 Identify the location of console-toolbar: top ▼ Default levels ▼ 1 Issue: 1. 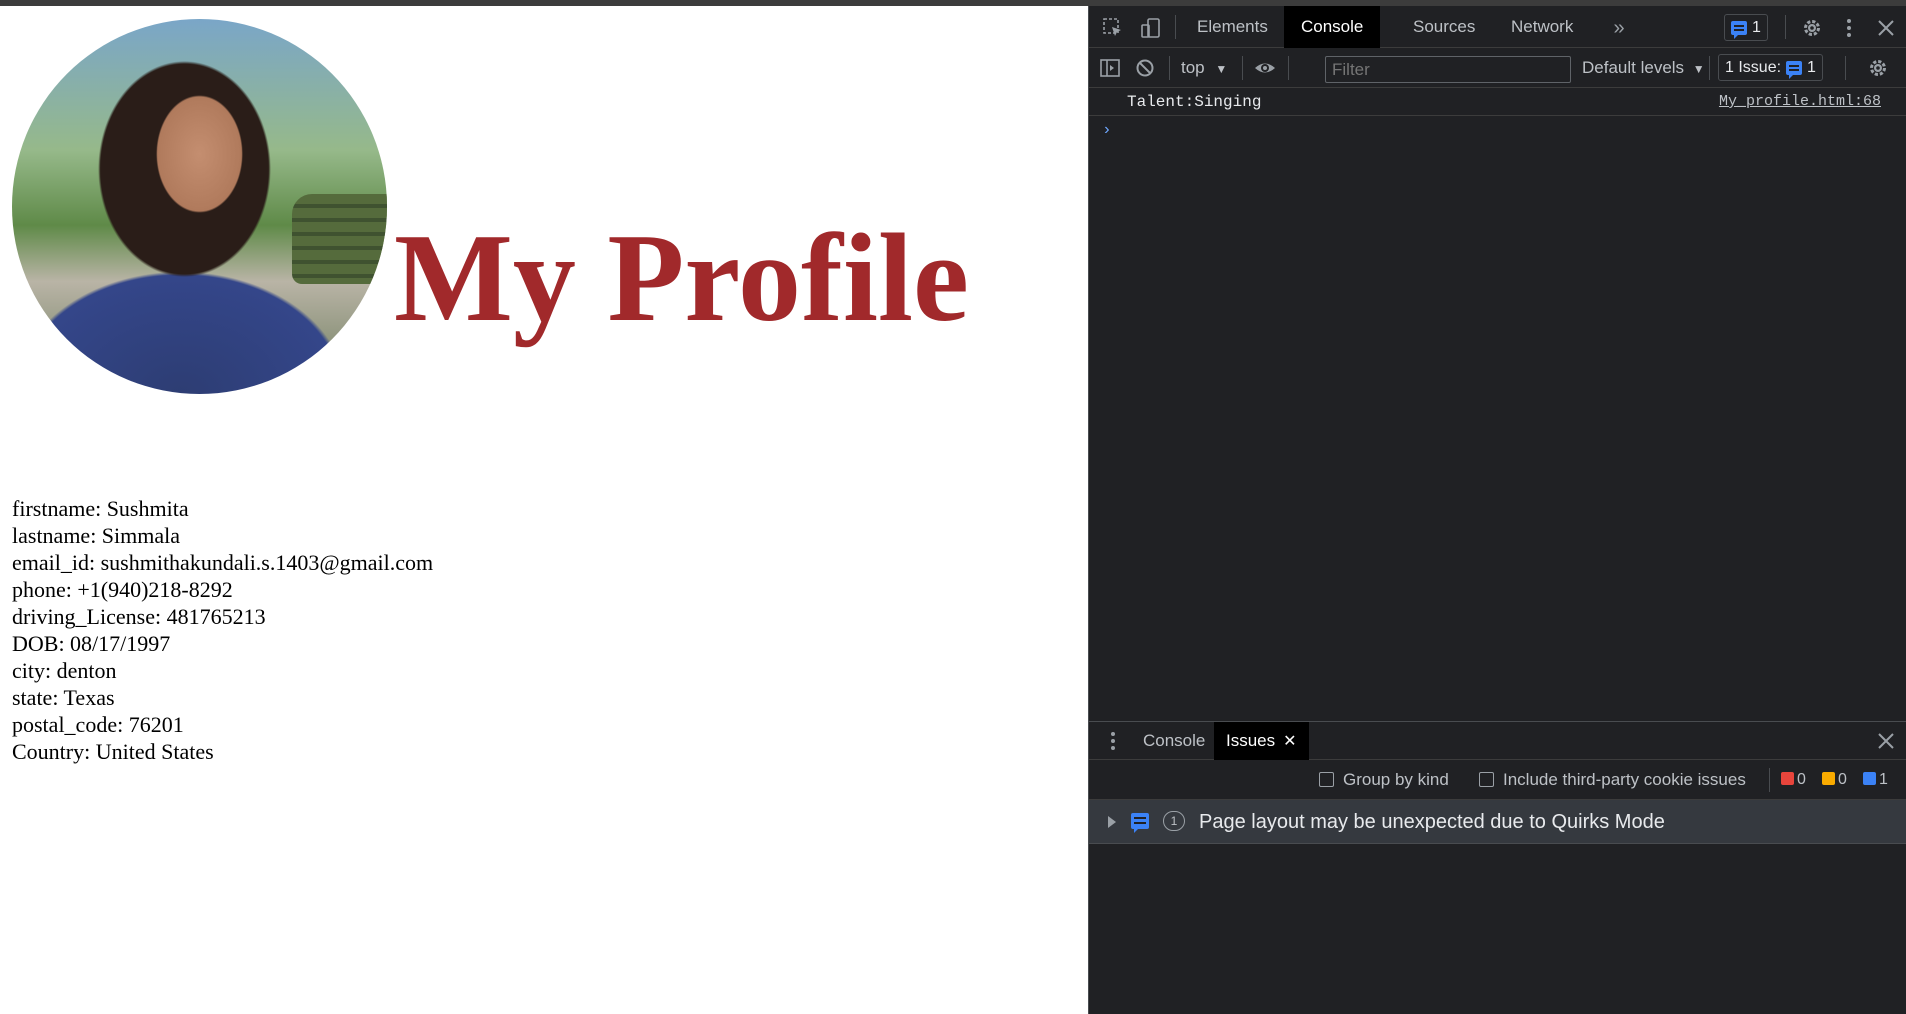
(1497, 68).